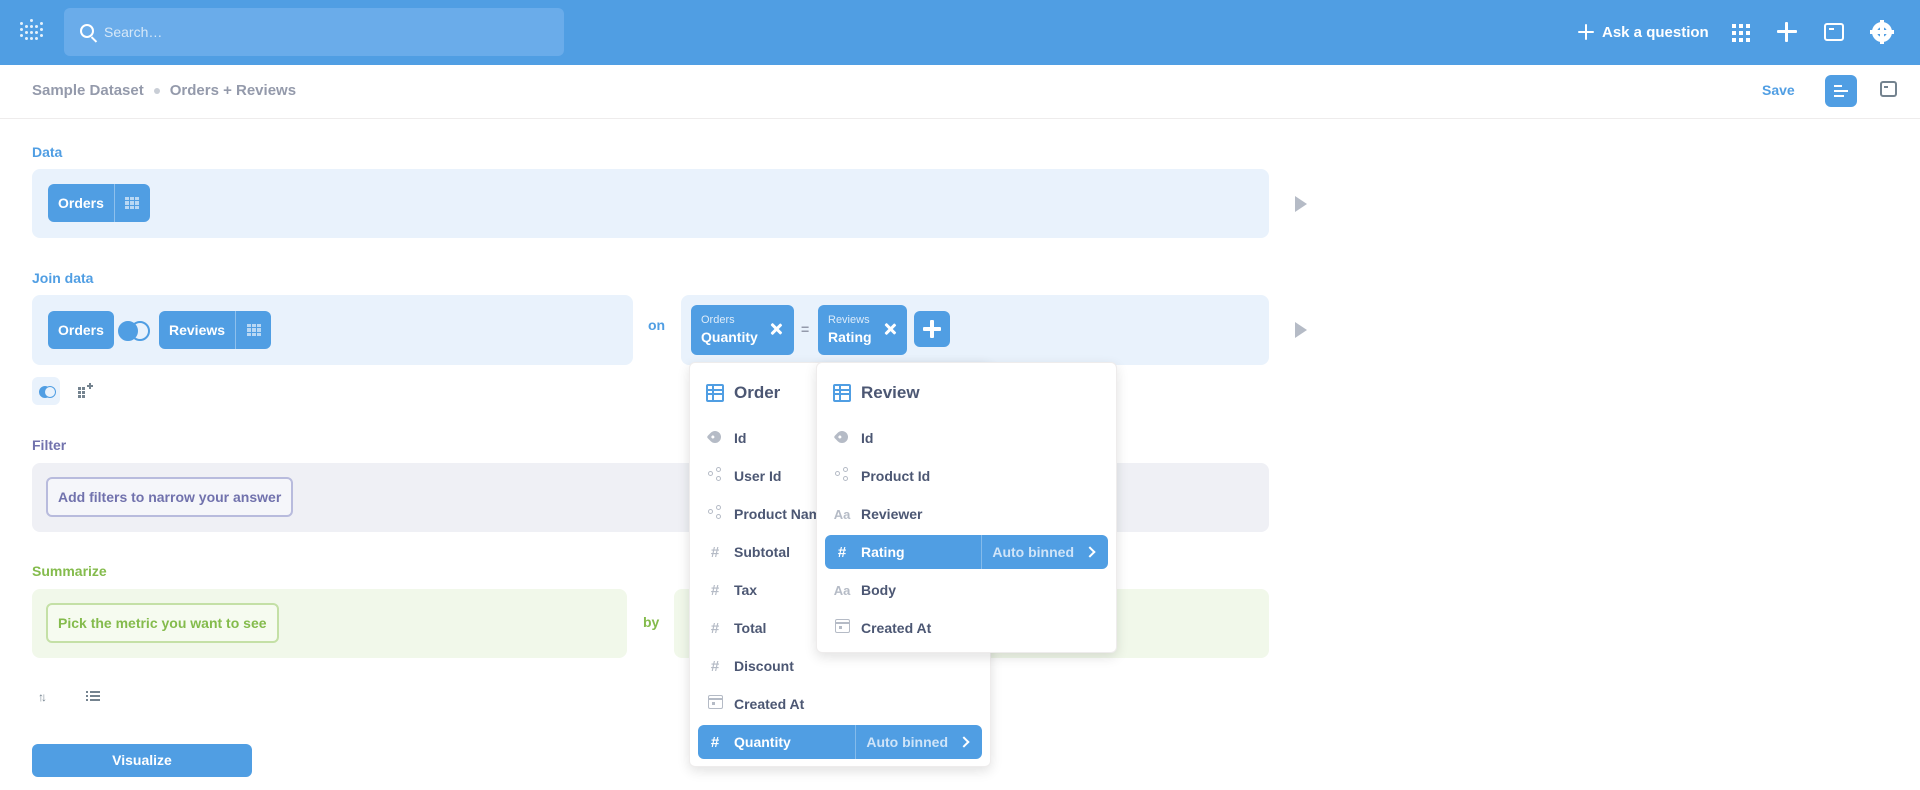 The height and width of the screenshot is (790, 1920). I want to click on gear-icon, so click(1882, 32).